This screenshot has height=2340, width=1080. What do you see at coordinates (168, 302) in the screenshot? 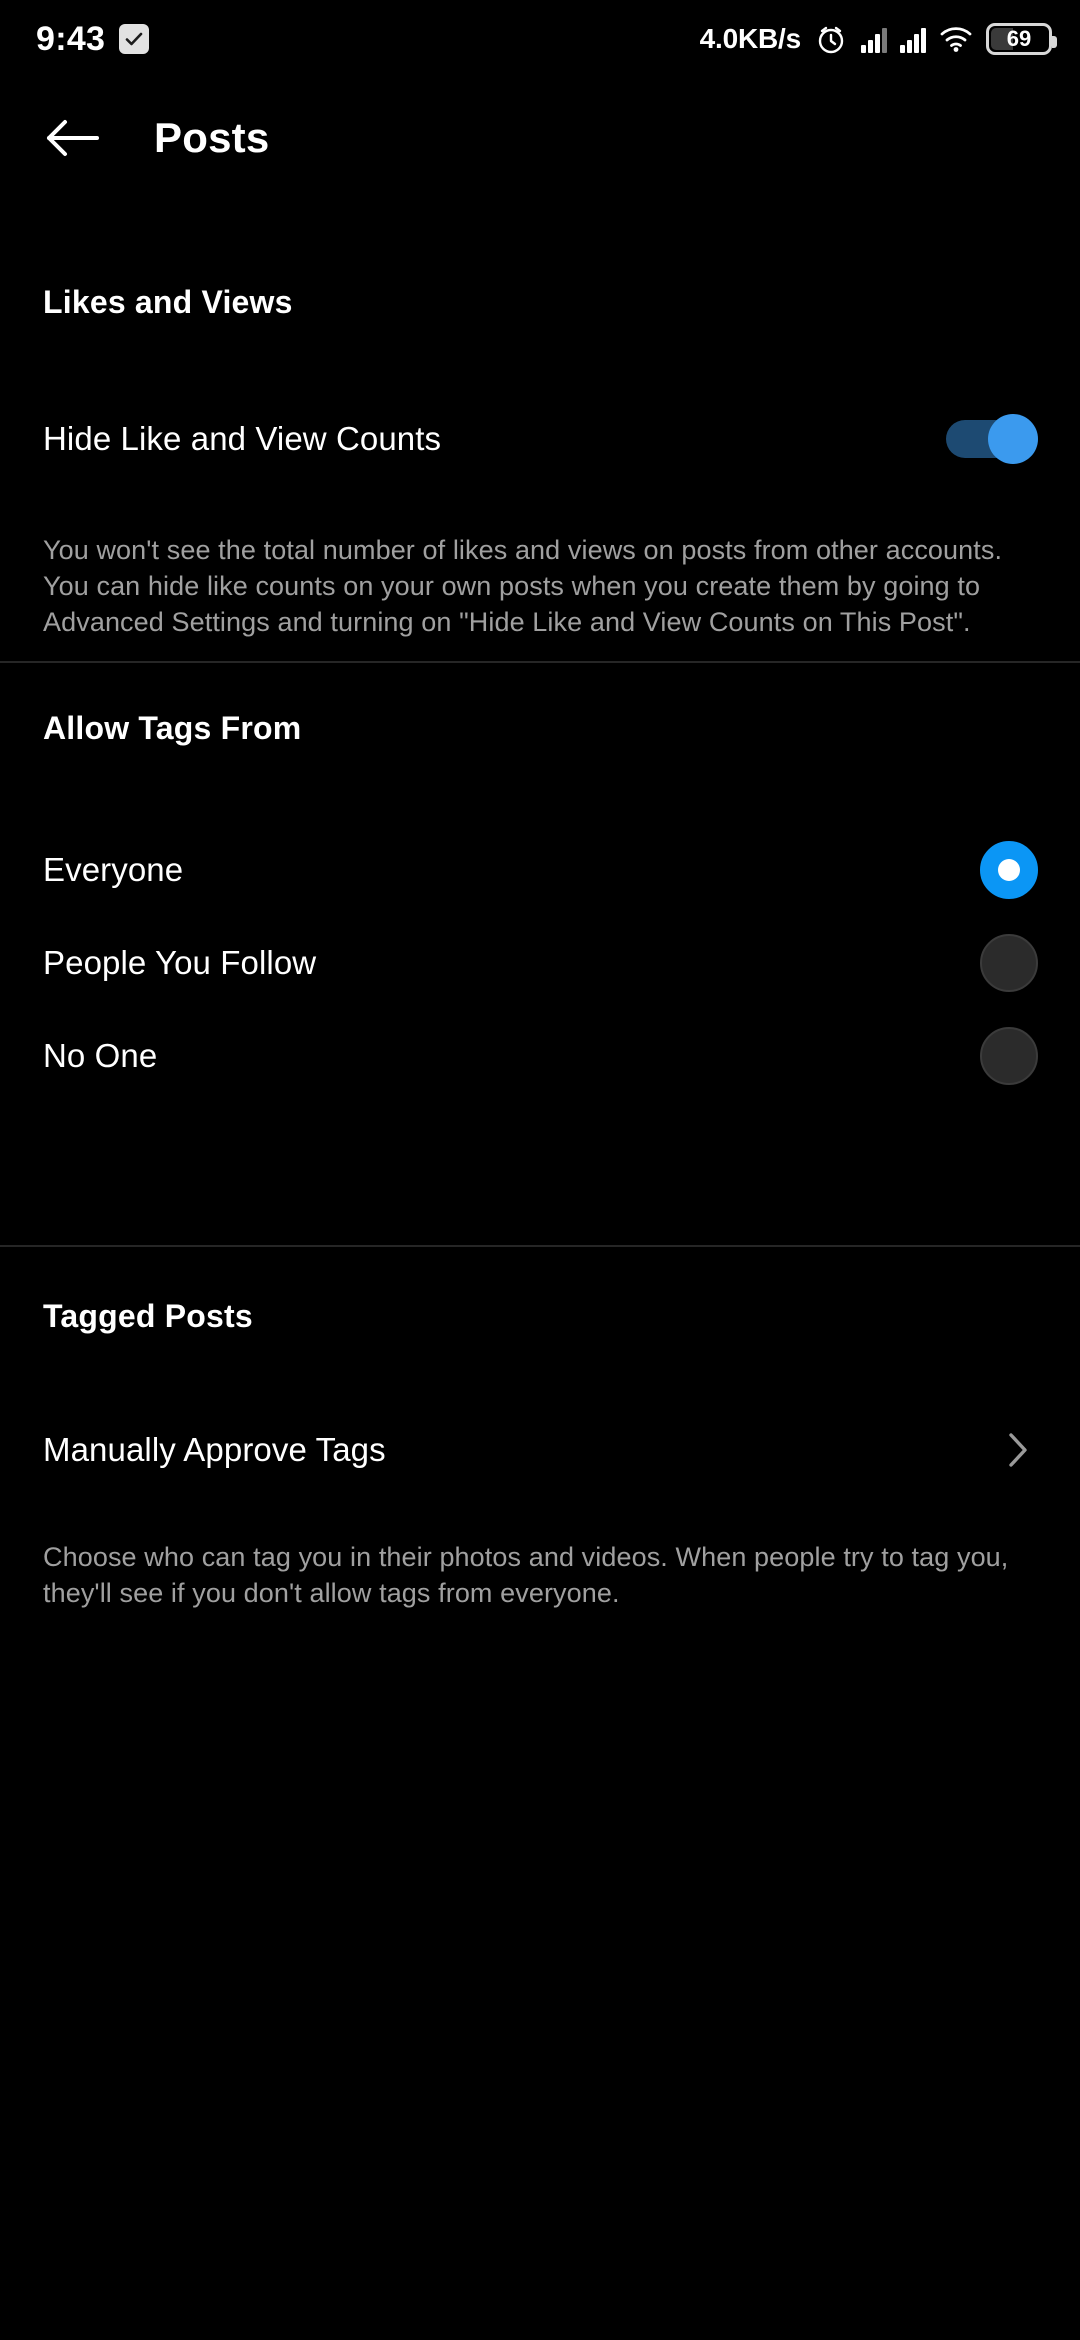
I see `section-header-likes-and-views: Likes and Views` at bounding box center [168, 302].